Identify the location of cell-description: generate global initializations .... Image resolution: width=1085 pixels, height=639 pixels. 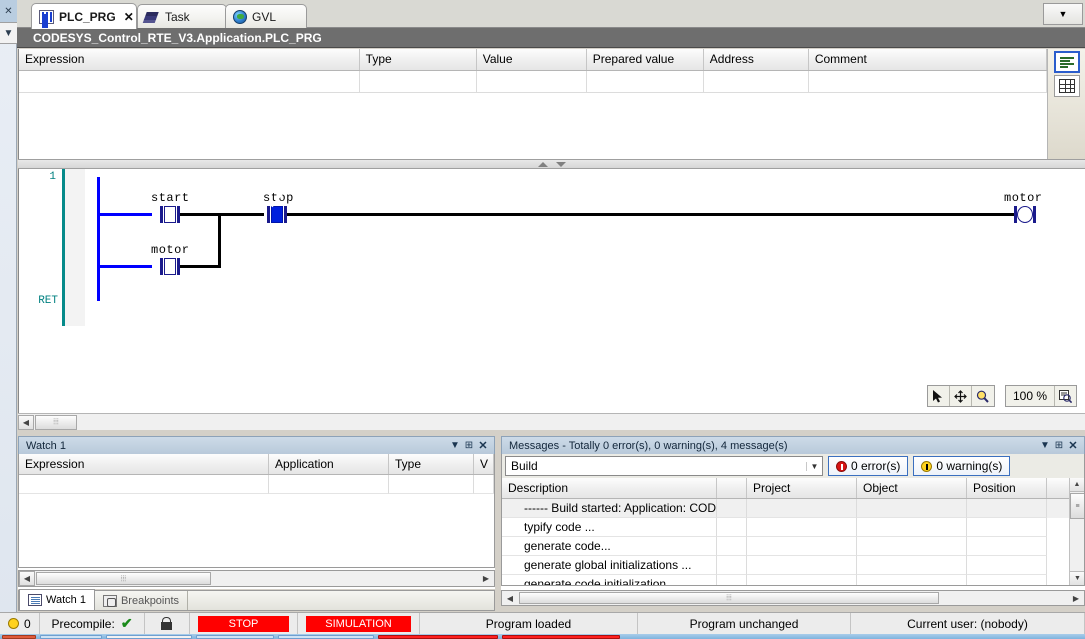
(609, 565).